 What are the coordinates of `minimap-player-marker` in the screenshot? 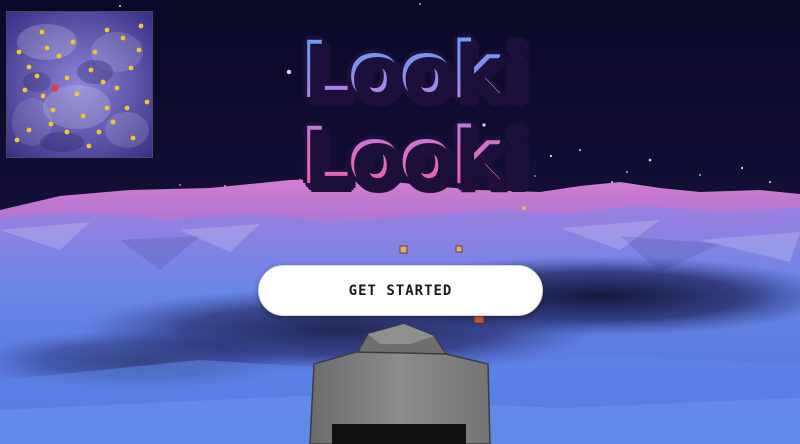 It's located at (55, 88).